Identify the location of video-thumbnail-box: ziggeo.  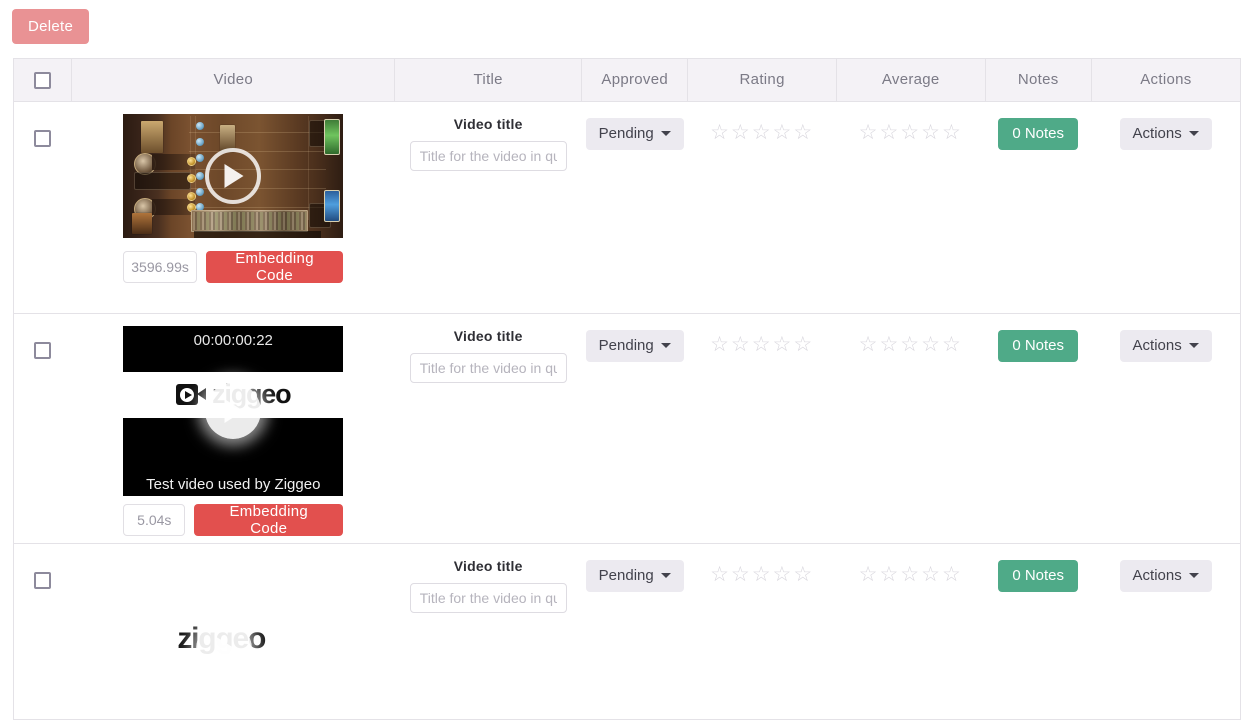
(233, 630).